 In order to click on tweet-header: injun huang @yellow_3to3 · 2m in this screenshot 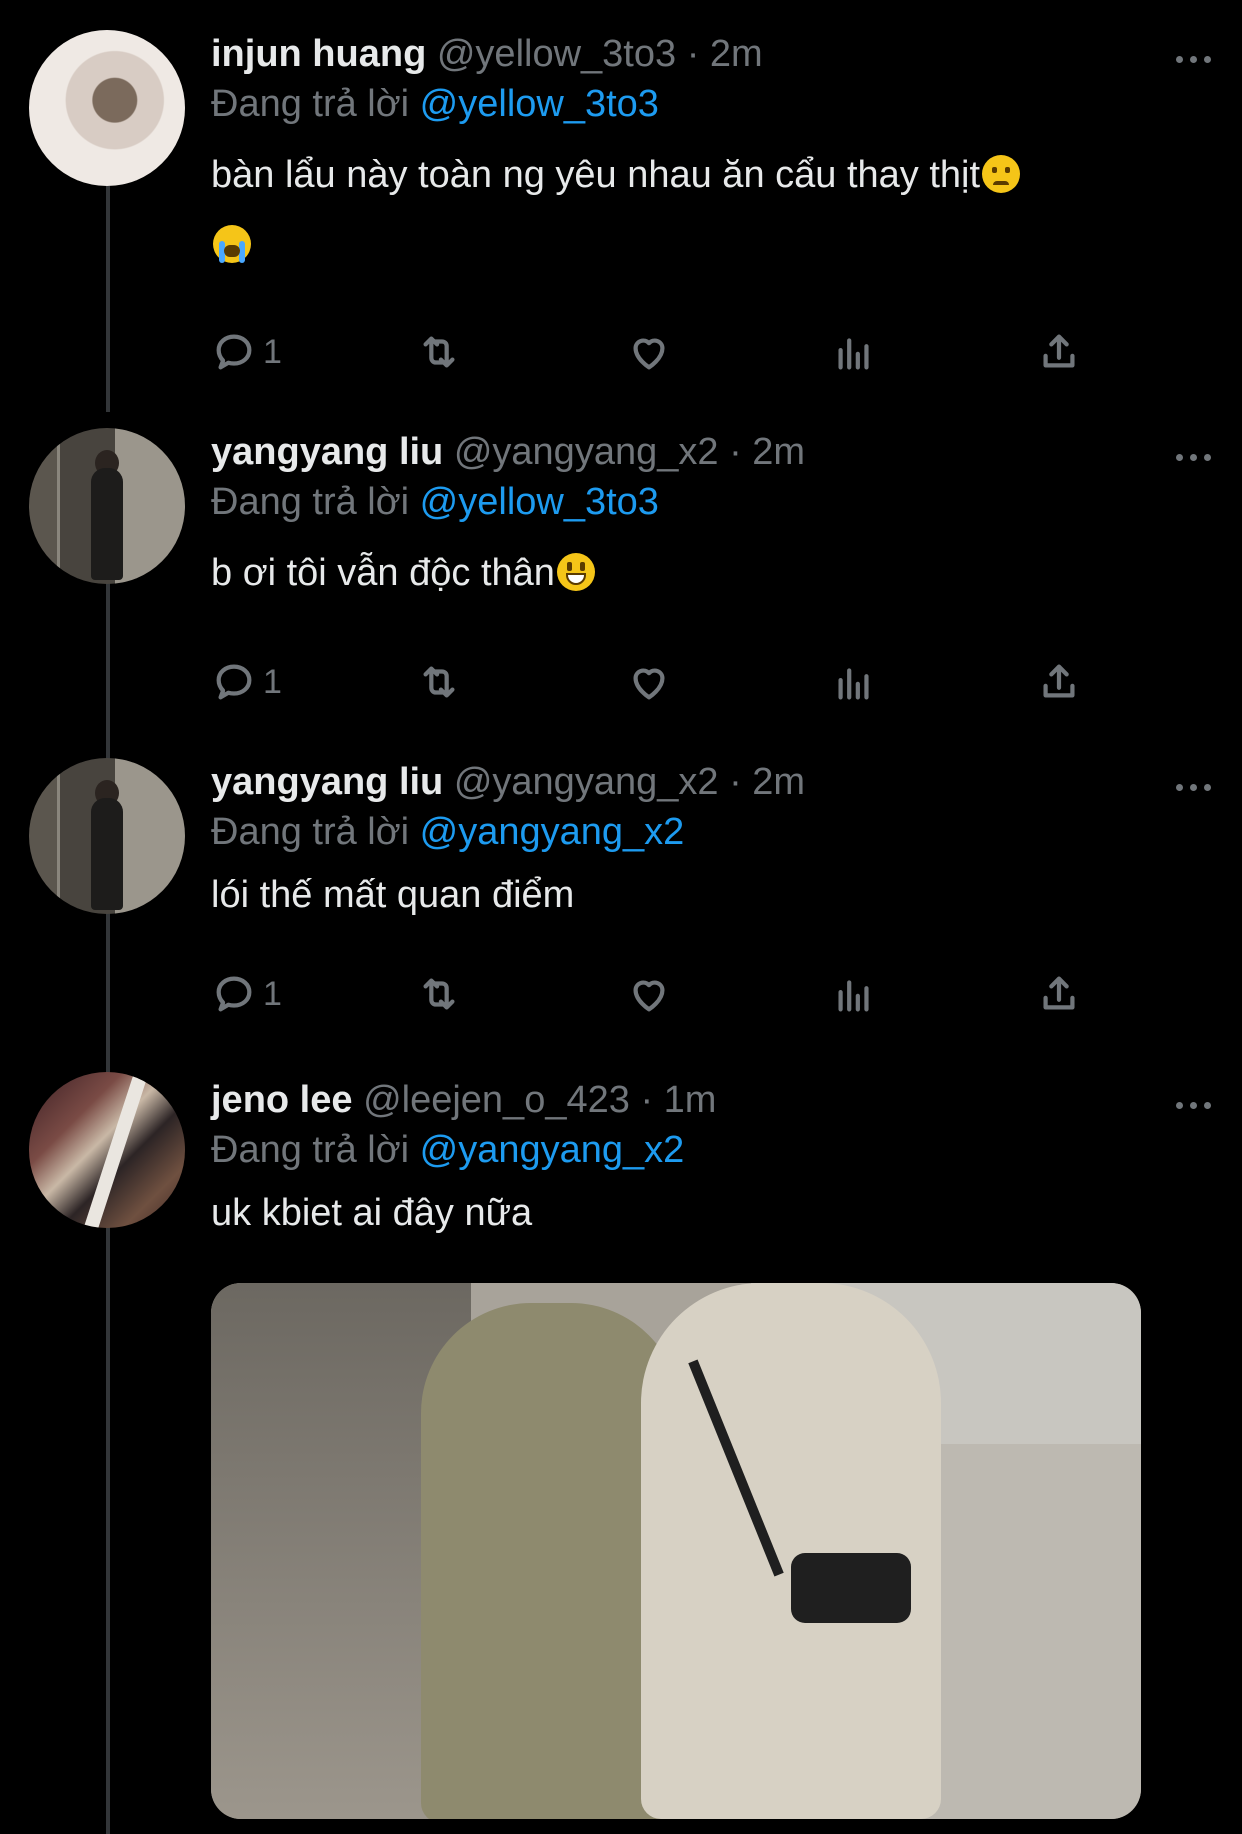, I will do `click(716, 54)`.